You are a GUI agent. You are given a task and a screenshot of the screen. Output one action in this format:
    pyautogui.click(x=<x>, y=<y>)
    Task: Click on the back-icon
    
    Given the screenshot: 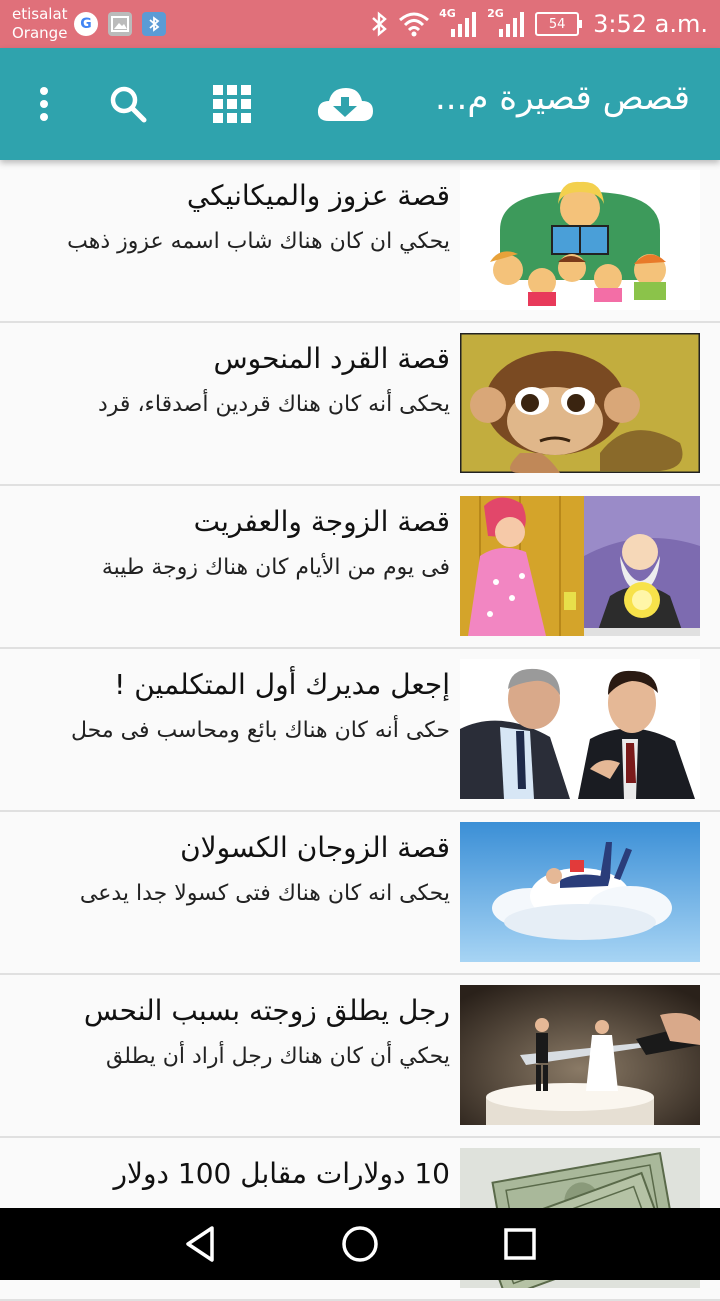 What is the action you would take?
    pyautogui.click(x=200, y=1244)
    